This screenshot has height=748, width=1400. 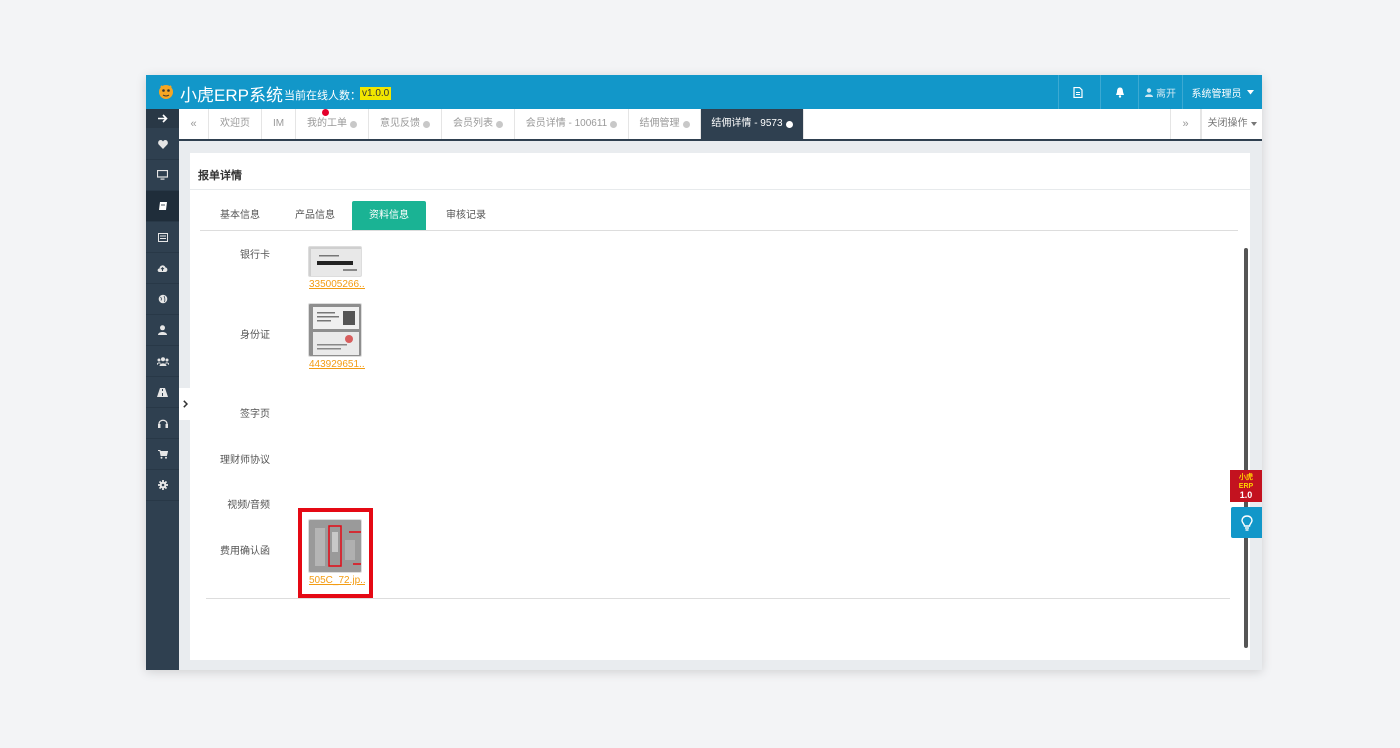 I want to click on field-label-planner-agreement: 理财师协议, so click(x=245, y=460).